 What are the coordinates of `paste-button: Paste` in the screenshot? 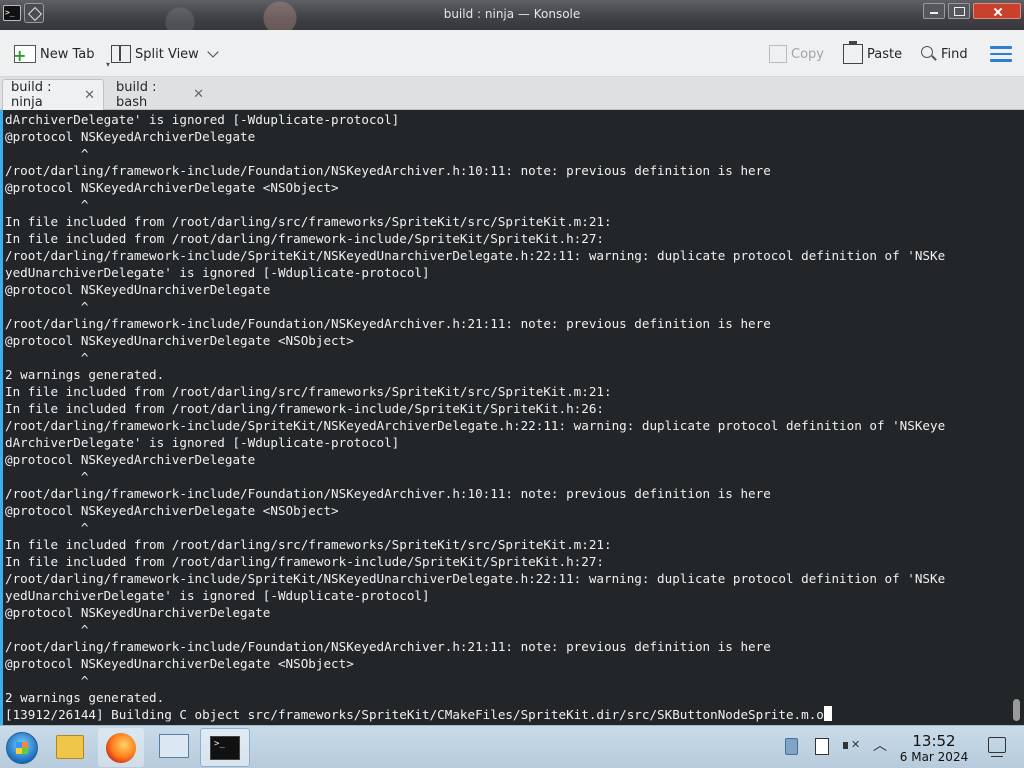 It's located at (873, 53).